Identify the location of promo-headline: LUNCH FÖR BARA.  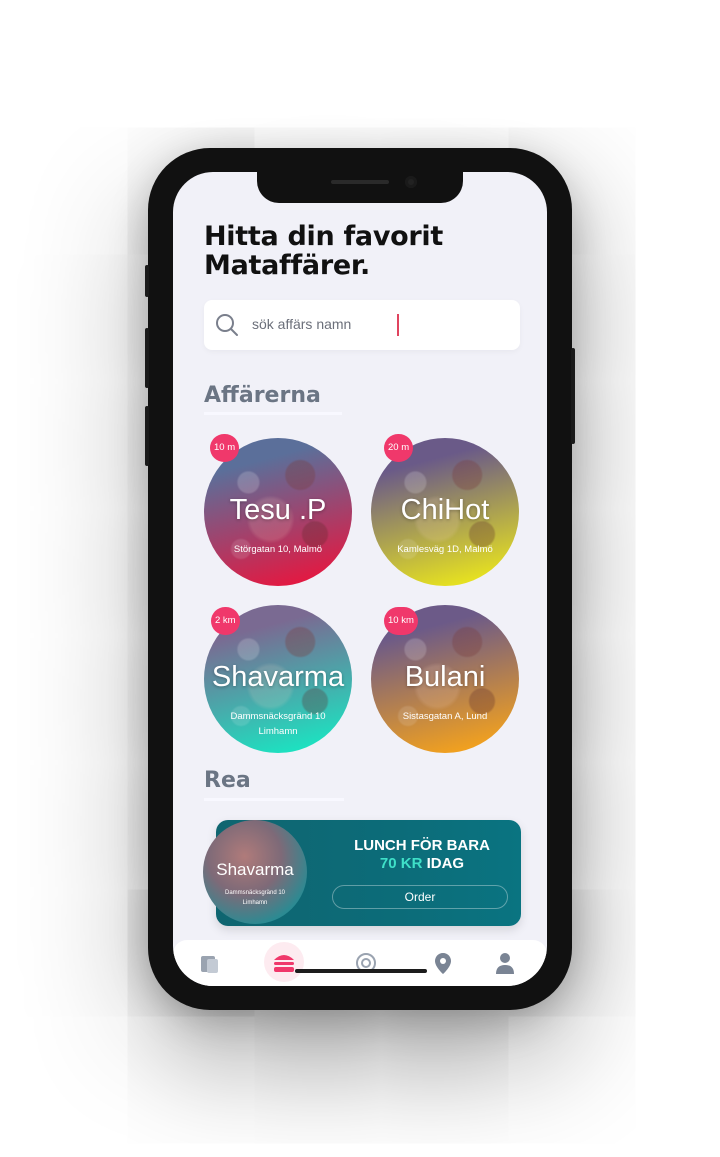
(422, 845).